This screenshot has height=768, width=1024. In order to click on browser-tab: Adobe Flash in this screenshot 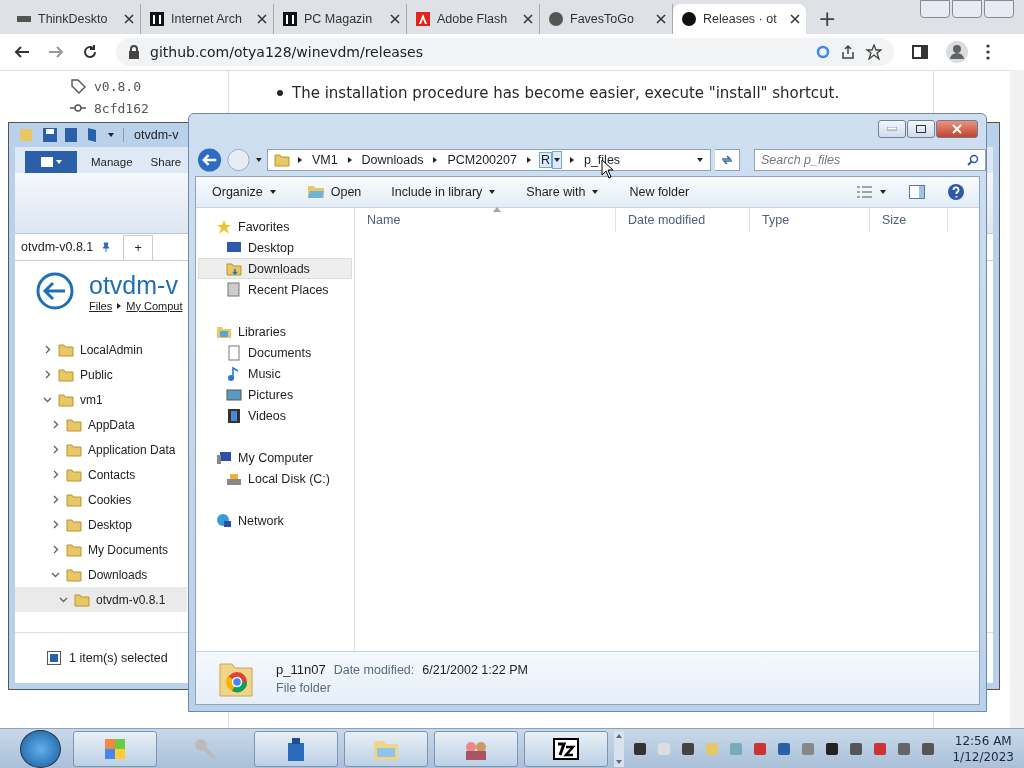, I will do `click(473, 19)`.